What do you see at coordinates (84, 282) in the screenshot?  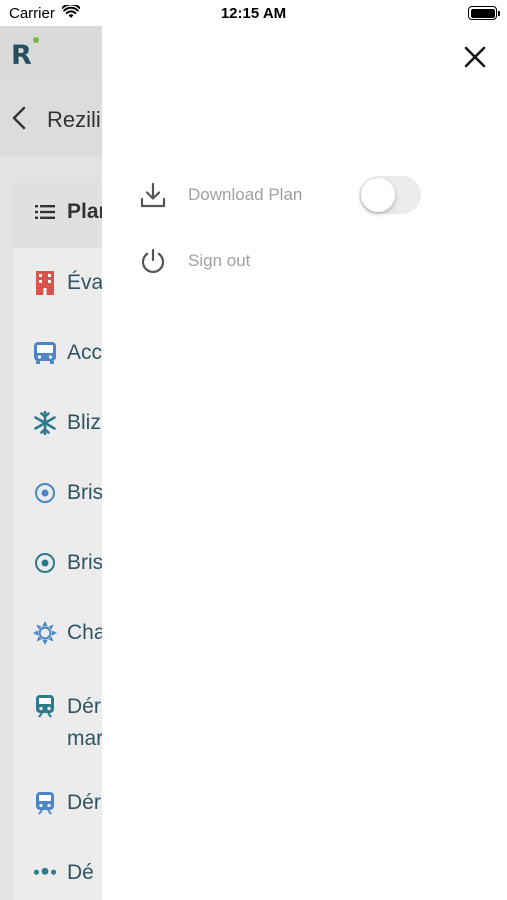 I see `list-item-label: Évac` at bounding box center [84, 282].